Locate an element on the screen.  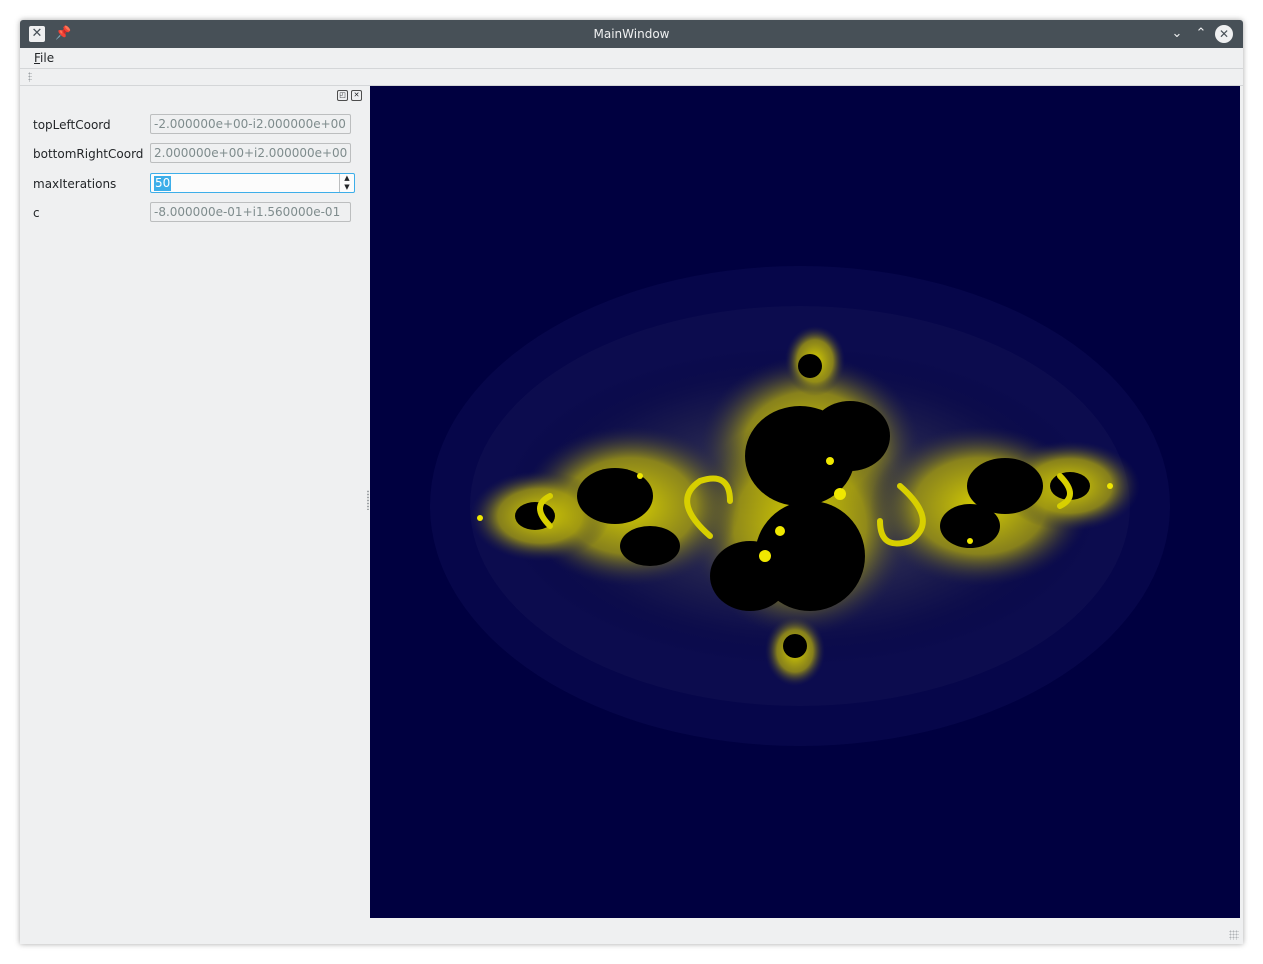
max-iterations-spinbox: 50 ▲ ▼ is located at coordinates (252, 183).